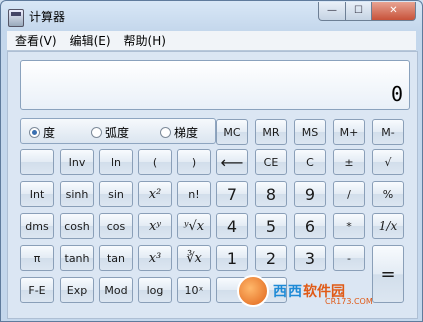  I want to click on tan-button: tan, so click(116, 258).